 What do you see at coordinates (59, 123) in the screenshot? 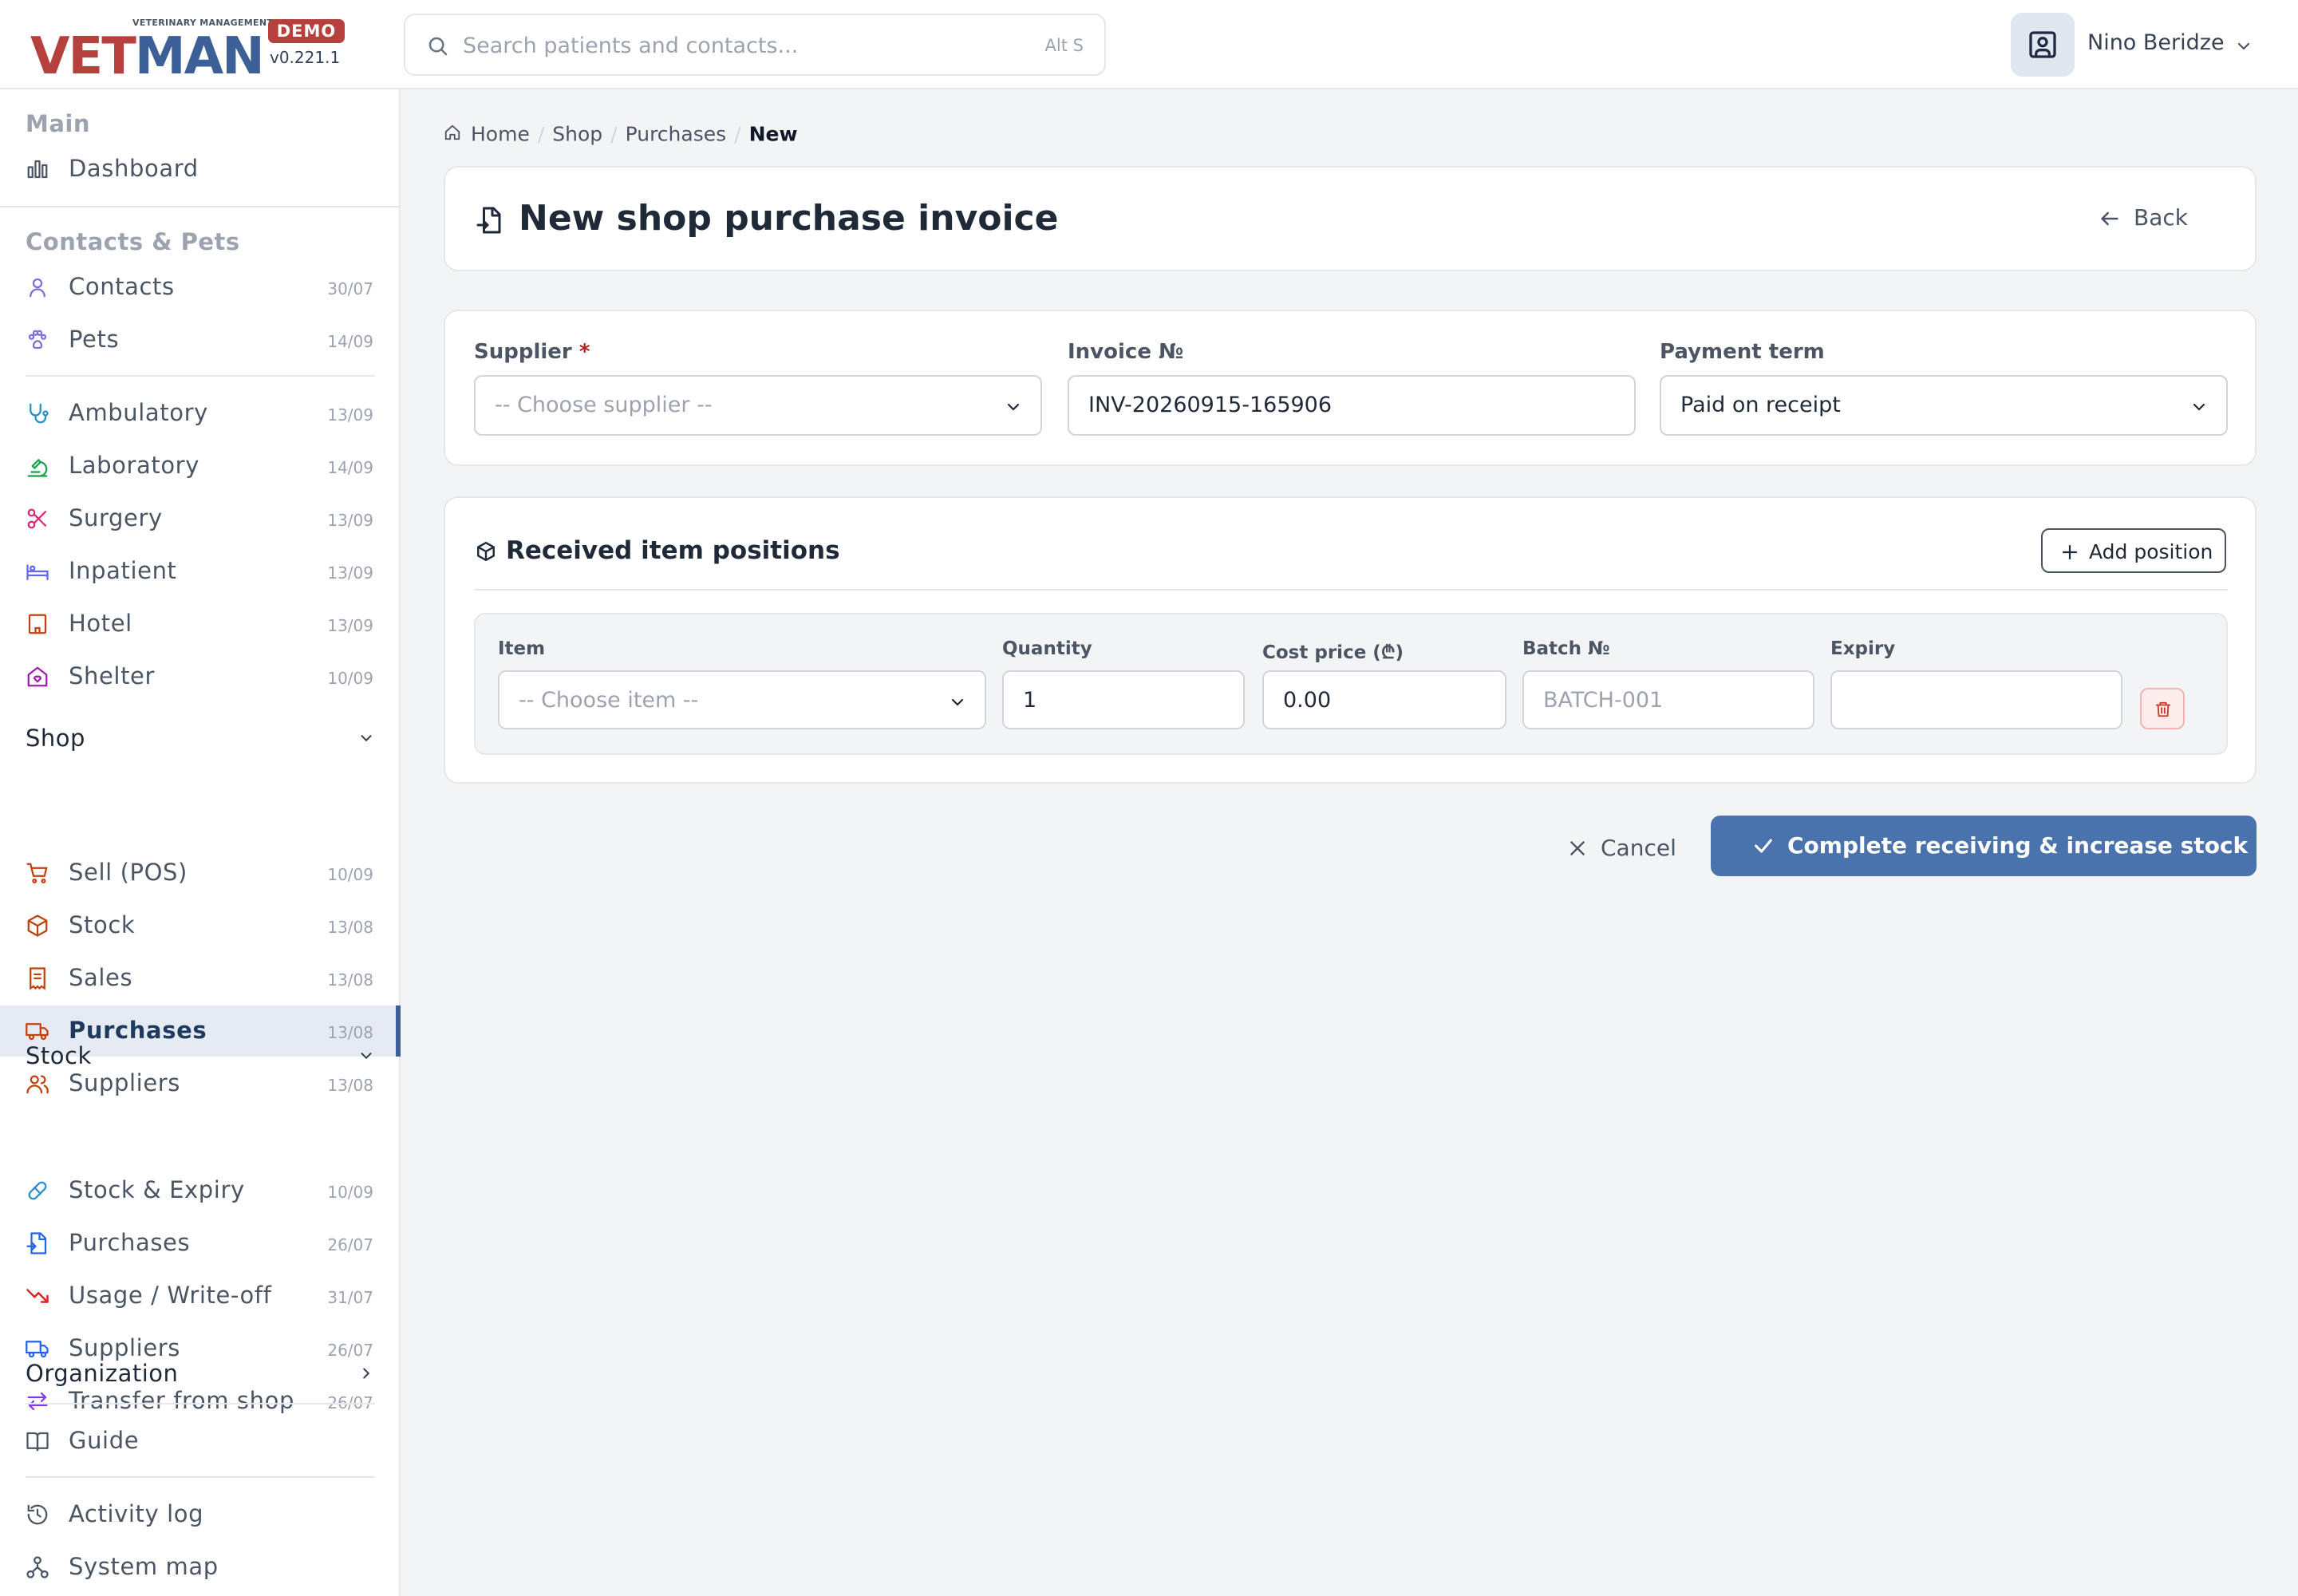
I see `sidebar-heading-main: Main` at bounding box center [59, 123].